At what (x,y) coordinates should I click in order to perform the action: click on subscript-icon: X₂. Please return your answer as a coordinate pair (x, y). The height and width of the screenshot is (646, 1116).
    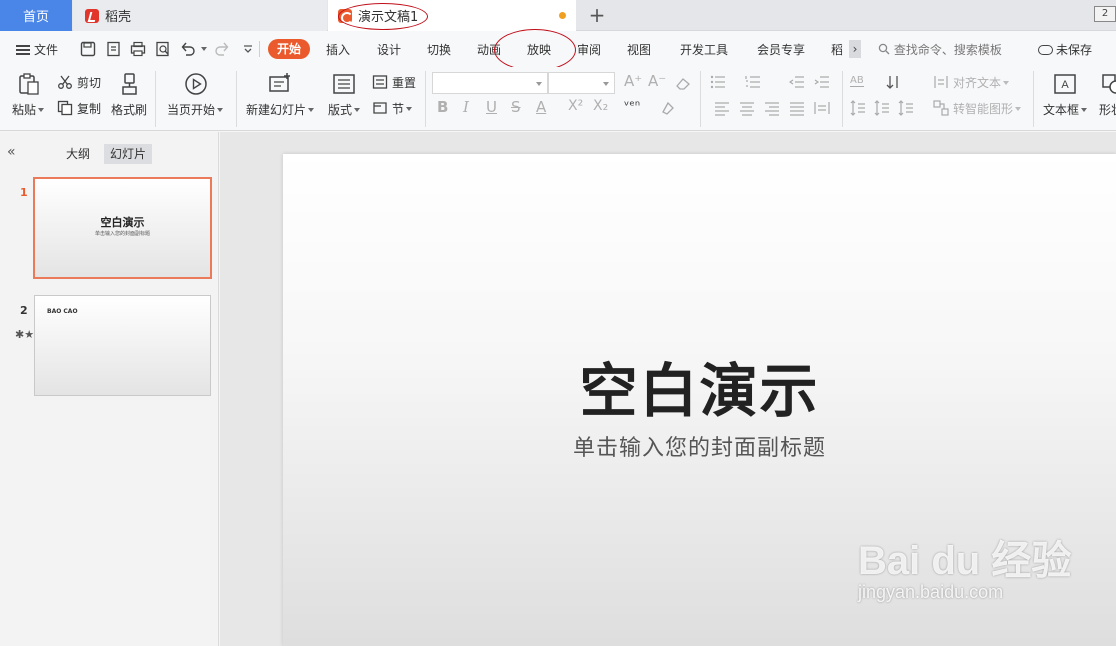
    Looking at the image, I should click on (600, 106).